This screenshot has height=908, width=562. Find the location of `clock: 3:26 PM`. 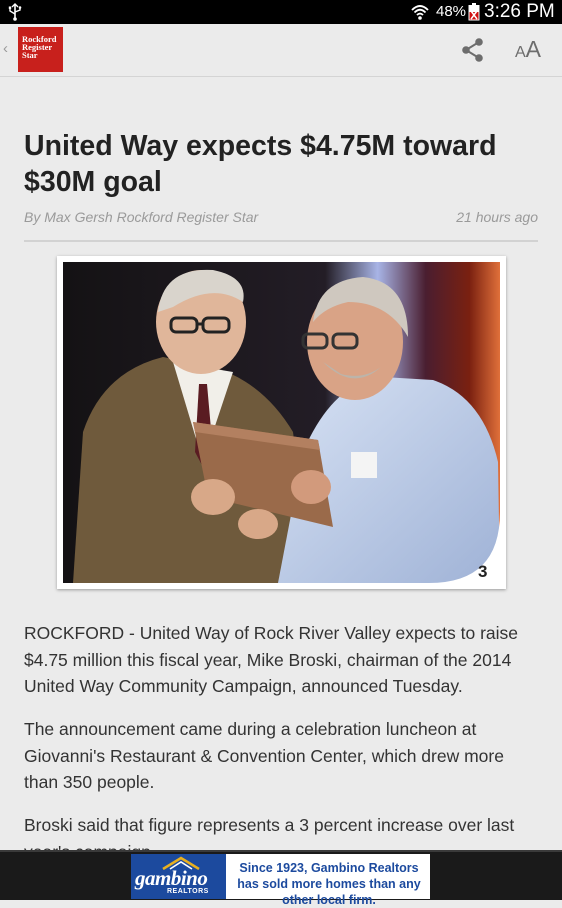

clock: 3:26 PM is located at coordinates (519, 11).